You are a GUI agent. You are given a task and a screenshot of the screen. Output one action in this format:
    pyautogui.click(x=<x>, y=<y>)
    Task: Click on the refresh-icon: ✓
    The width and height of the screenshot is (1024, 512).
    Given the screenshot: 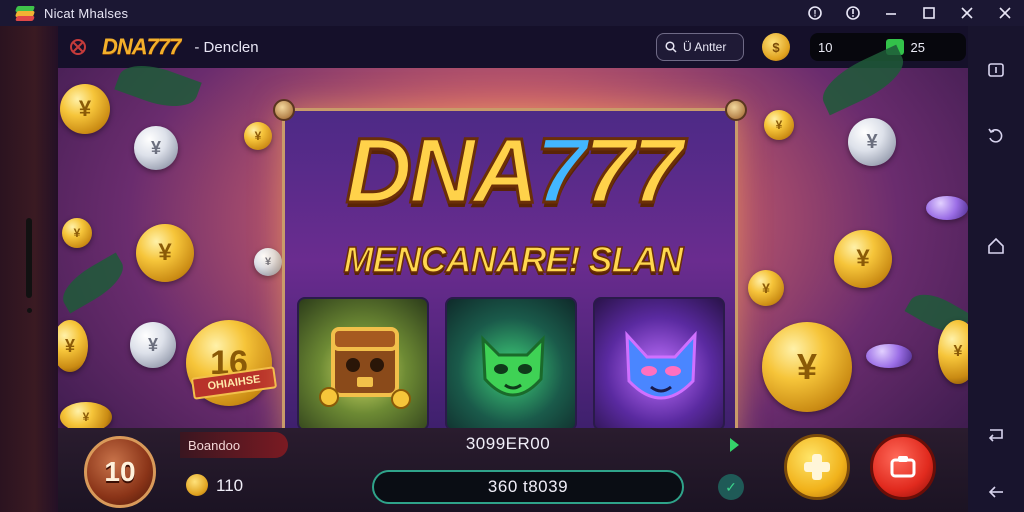 What is the action you would take?
    pyautogui.click(x=731, y=487)
    